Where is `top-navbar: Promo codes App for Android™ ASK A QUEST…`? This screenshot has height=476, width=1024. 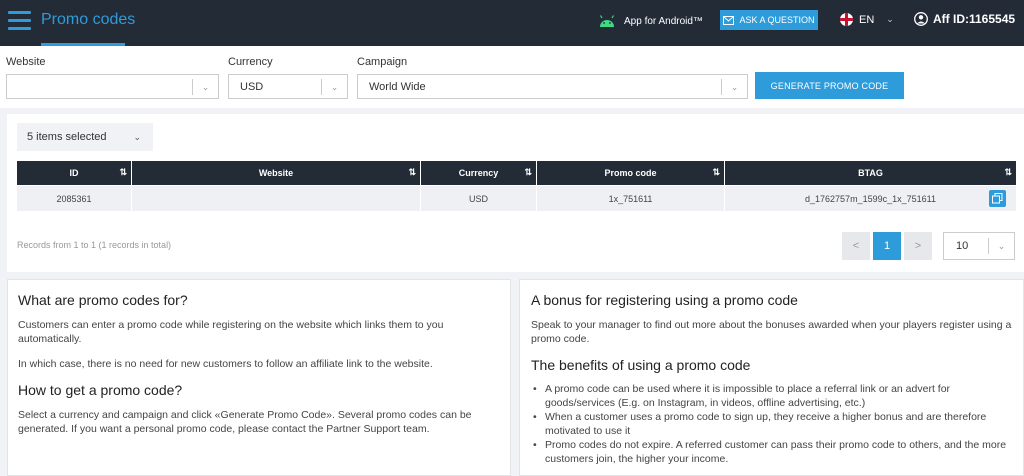
top-navbar: Promo codes App for Android™ ASK A QUEST… is located at coordinates (512, 23).